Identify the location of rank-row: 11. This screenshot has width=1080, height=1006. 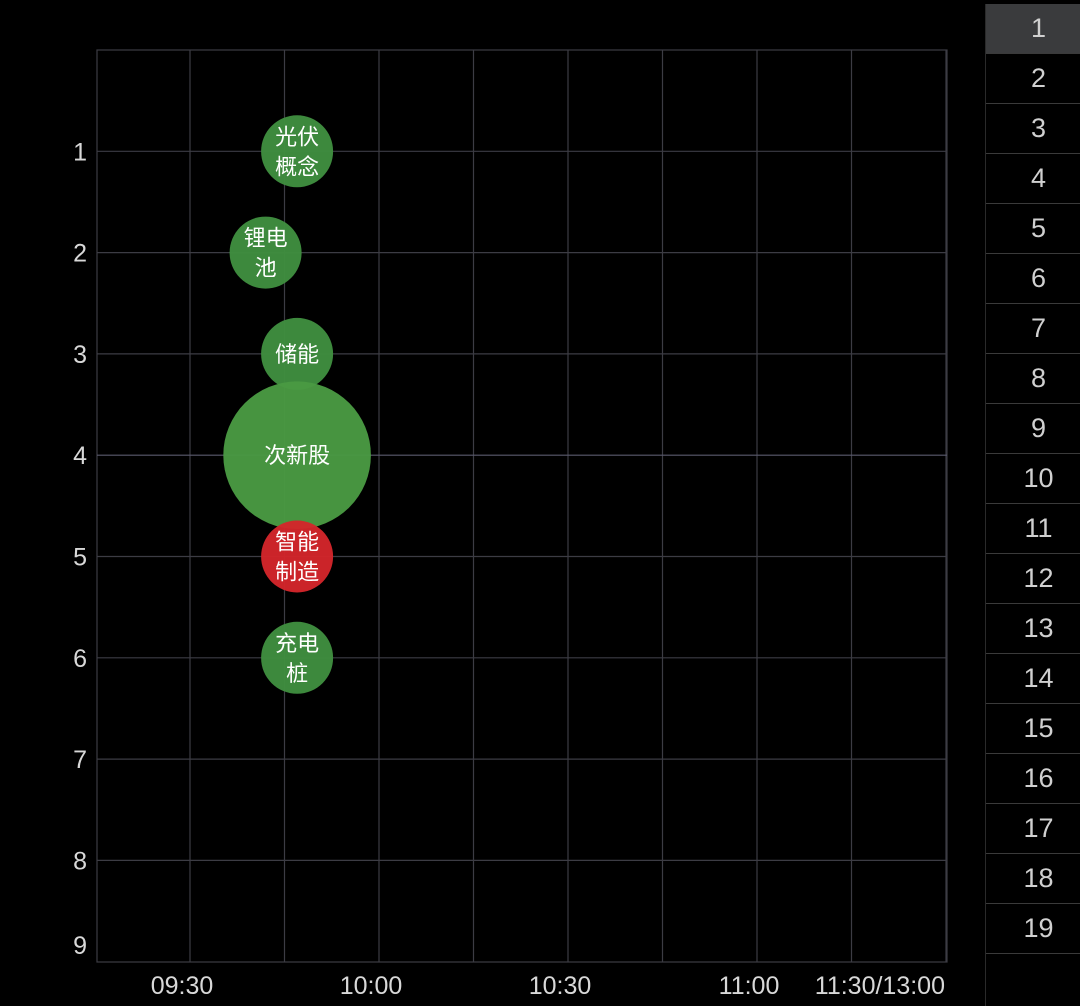
(1033, 529).